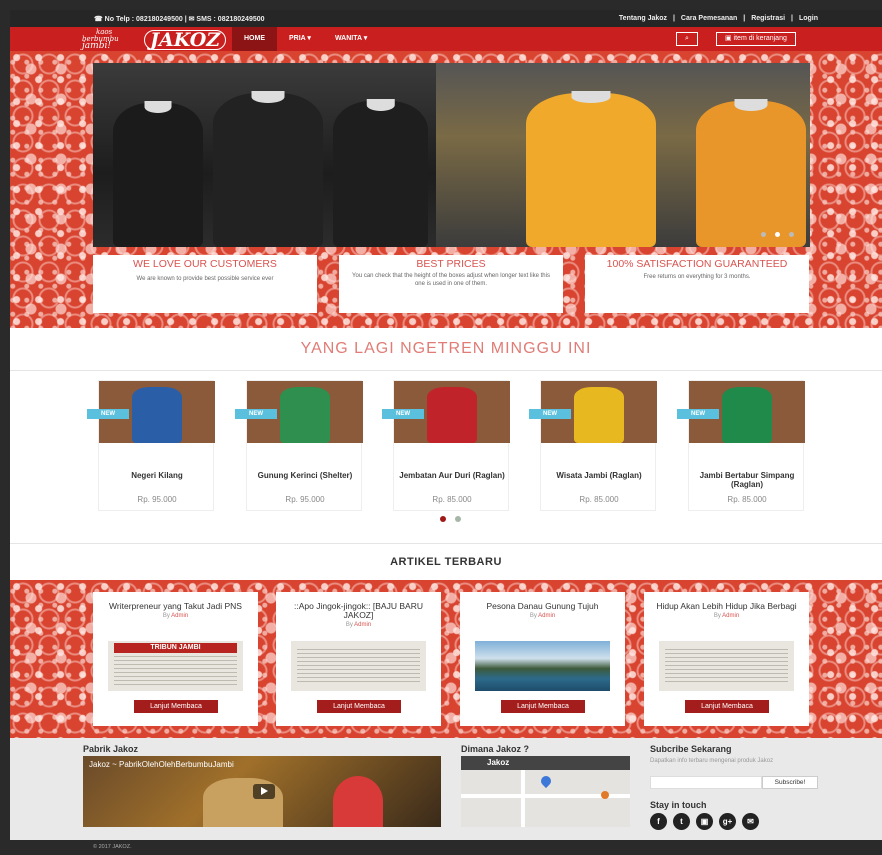  Describe the element at coordinates (756, 39) in the screenshot. I see `cart-button: ▣ item di keranjang` at that location.